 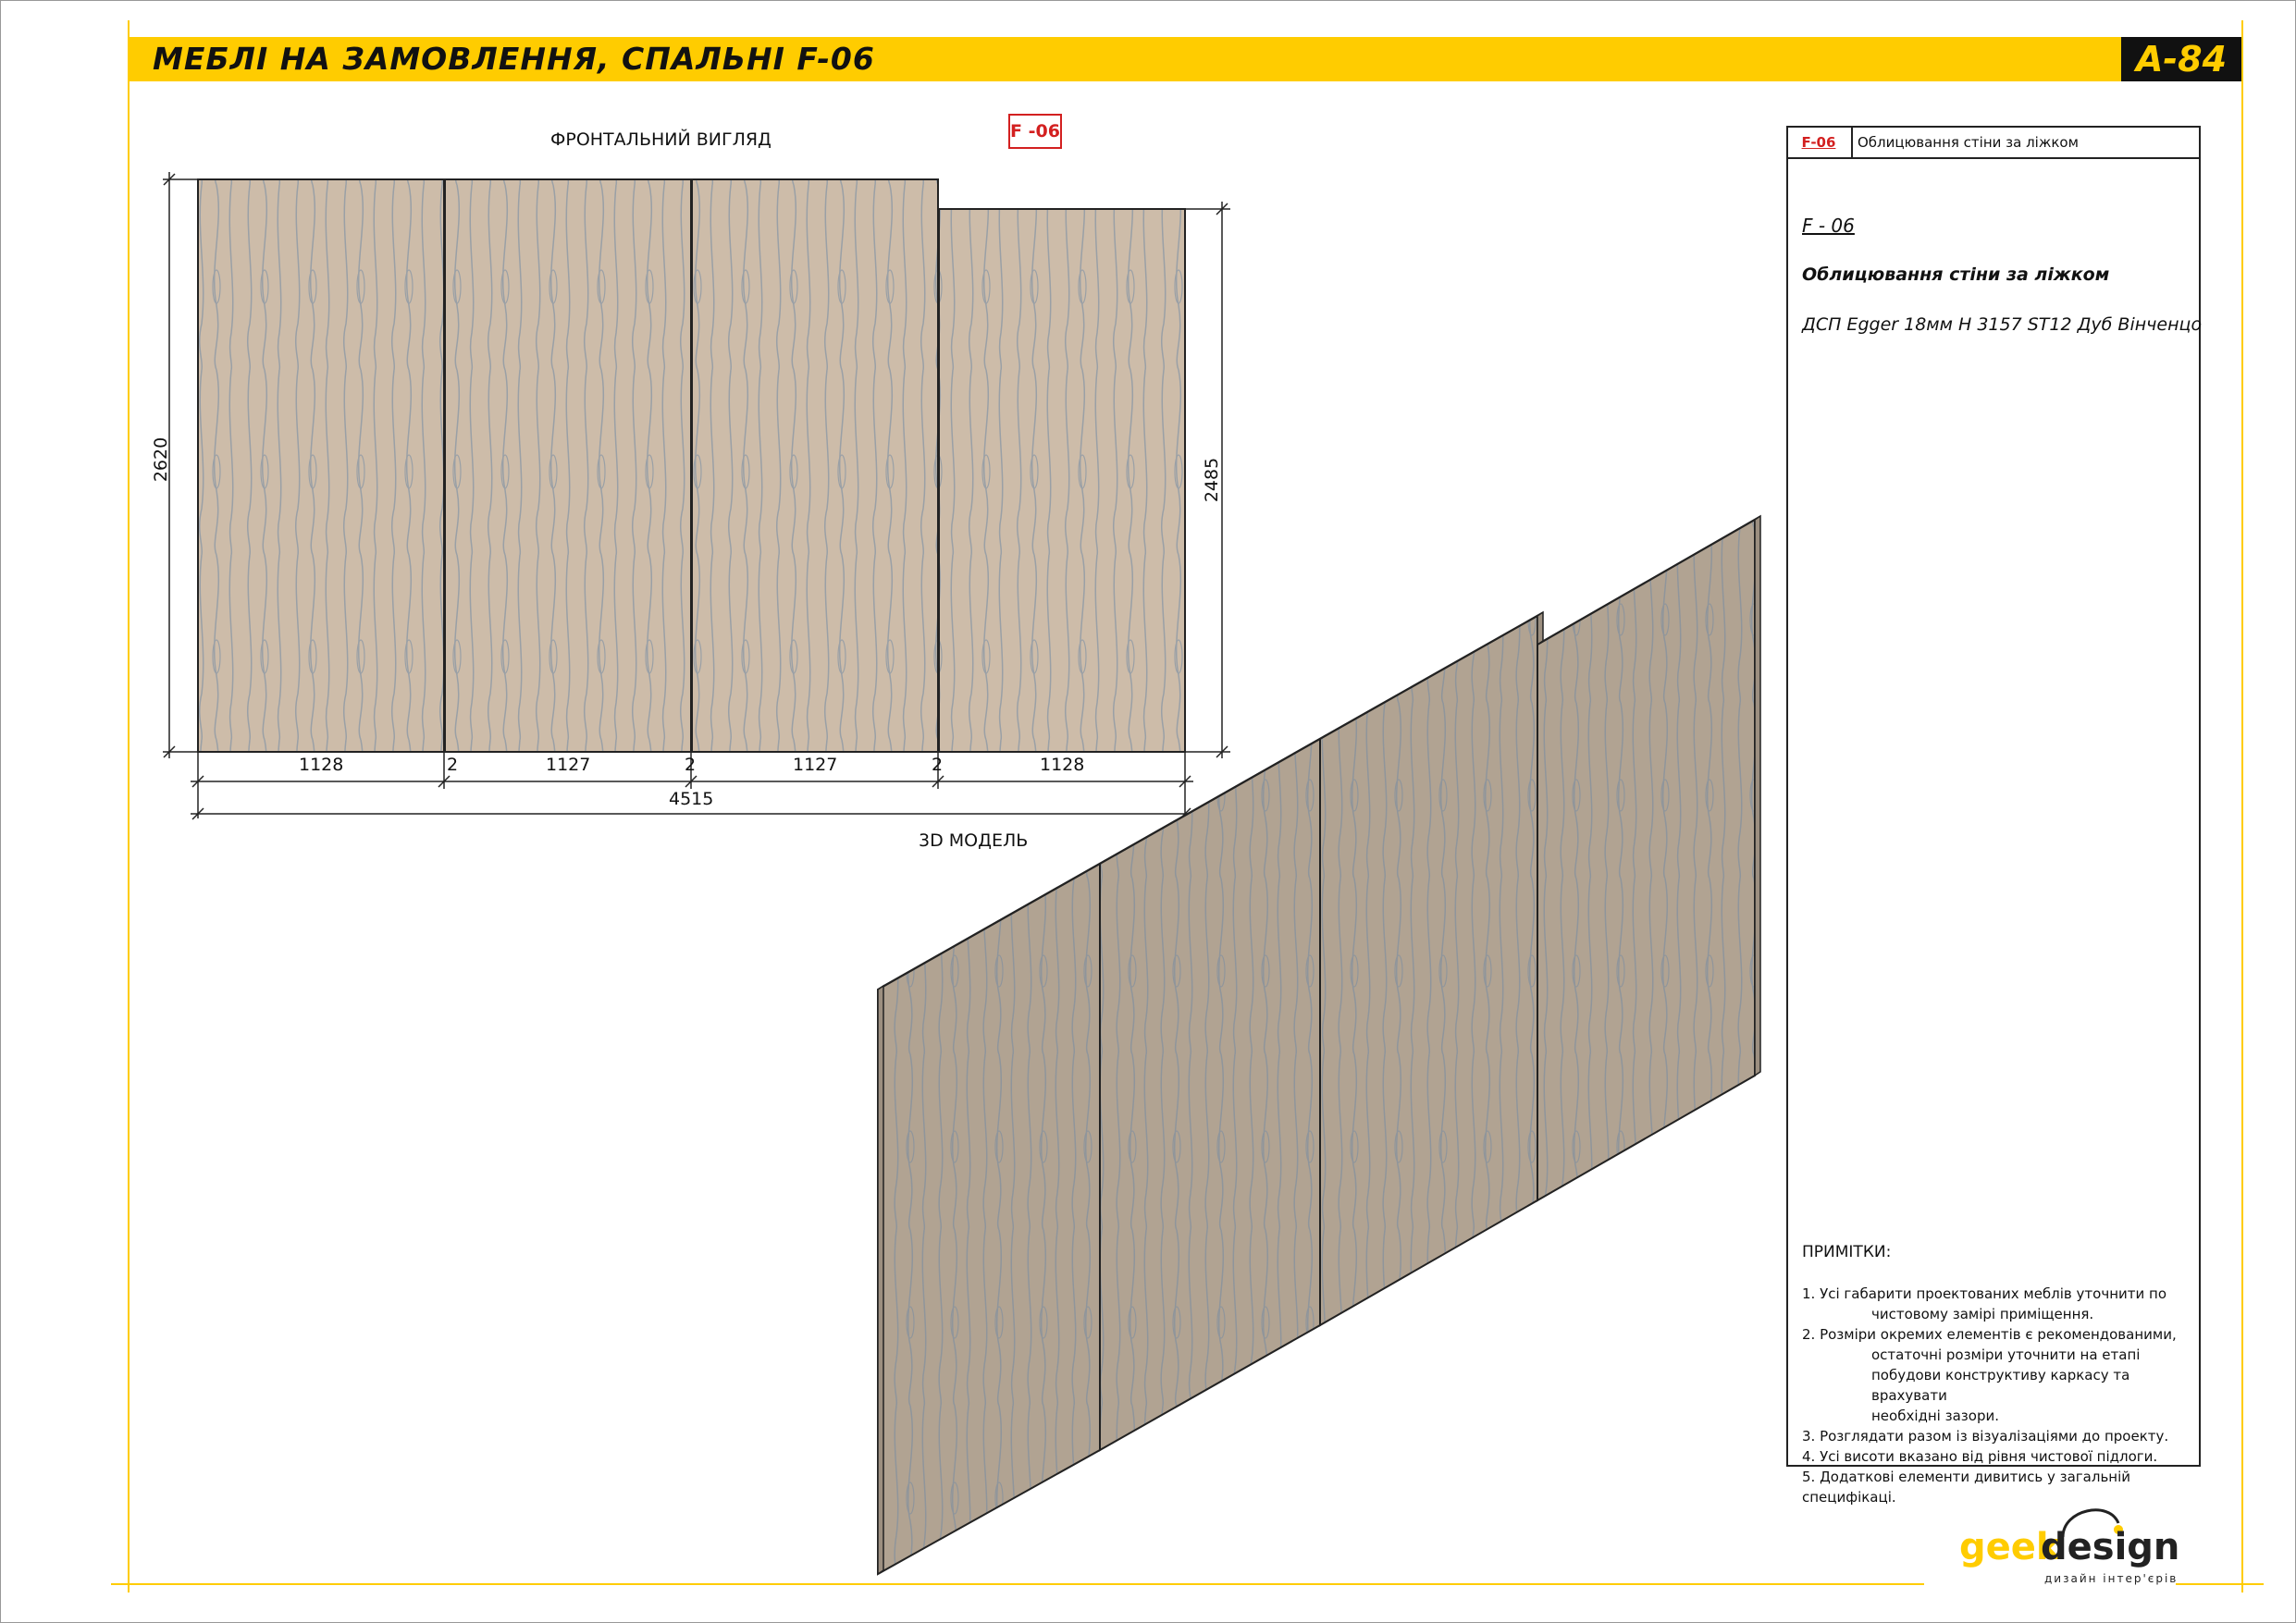 What do you see at coordinates (568, 765) in the screenshot?
I see `dim-panel-2: 1127` at bounding box center [568, 765].